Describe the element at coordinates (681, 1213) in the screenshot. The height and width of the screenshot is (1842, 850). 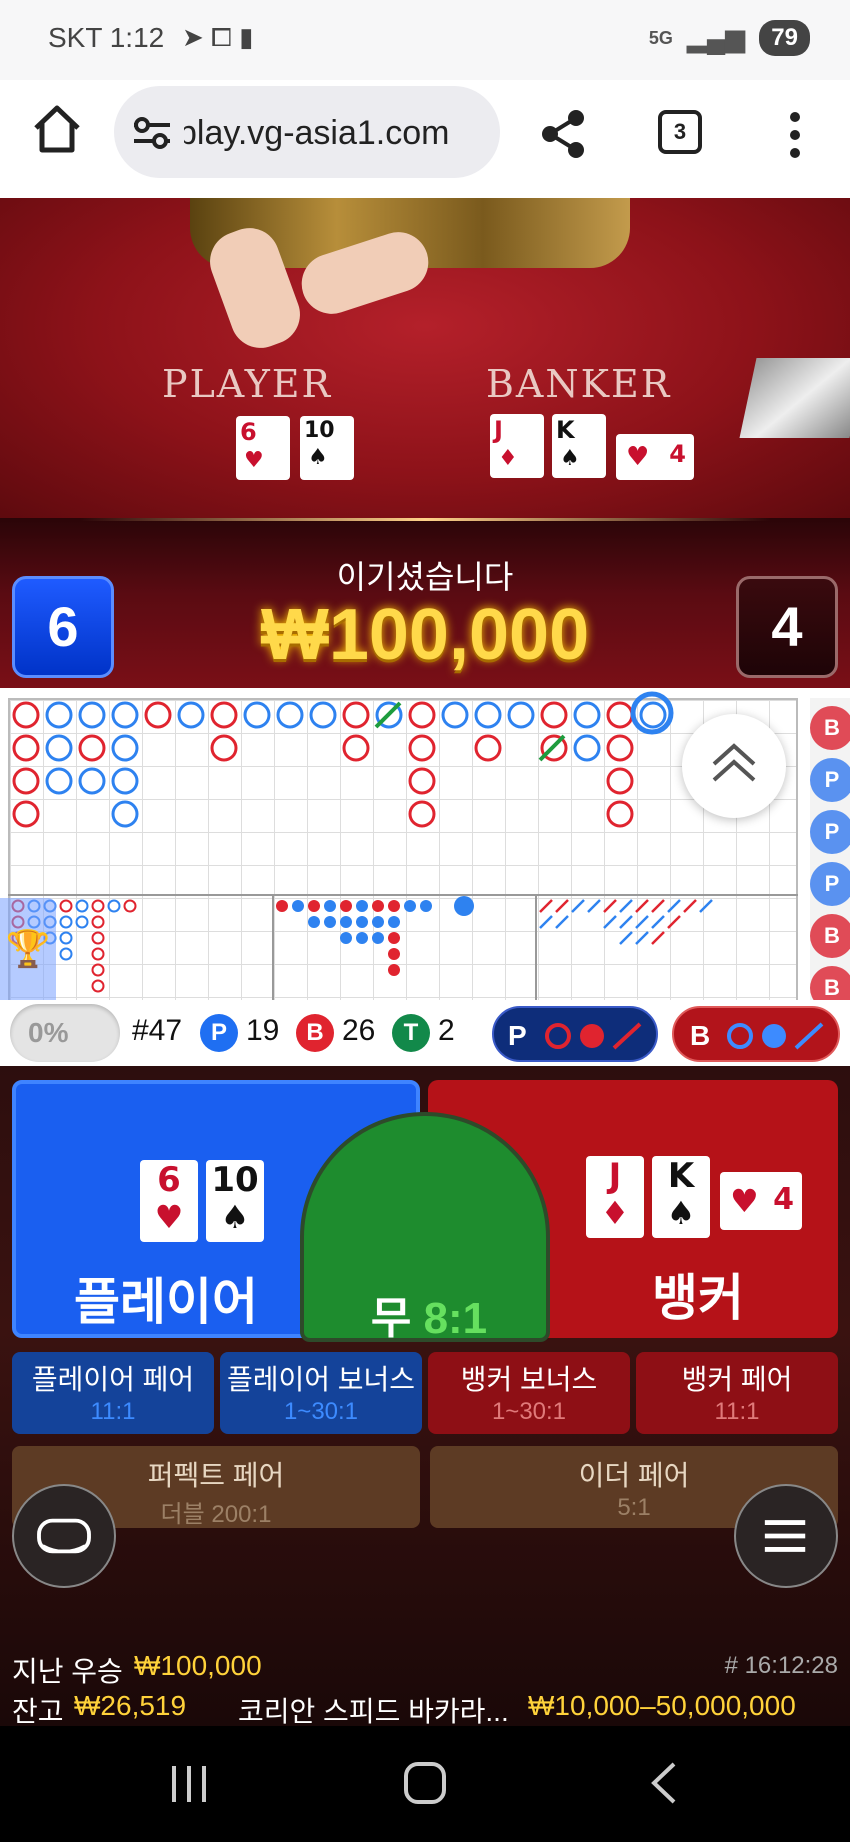
I see `card-suit: ♠` at that location.